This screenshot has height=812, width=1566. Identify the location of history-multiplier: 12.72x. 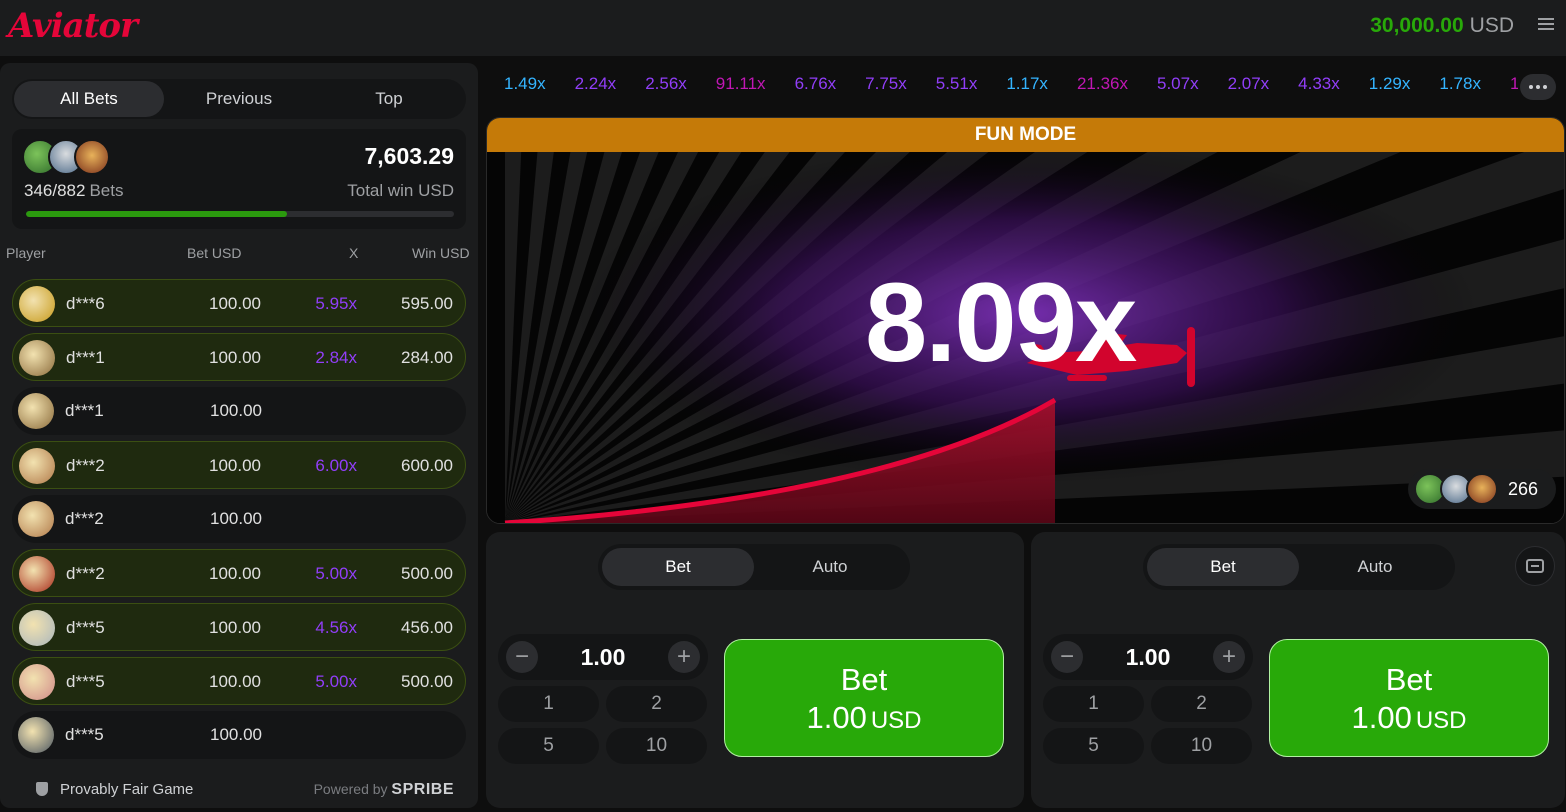
(1514, 88).